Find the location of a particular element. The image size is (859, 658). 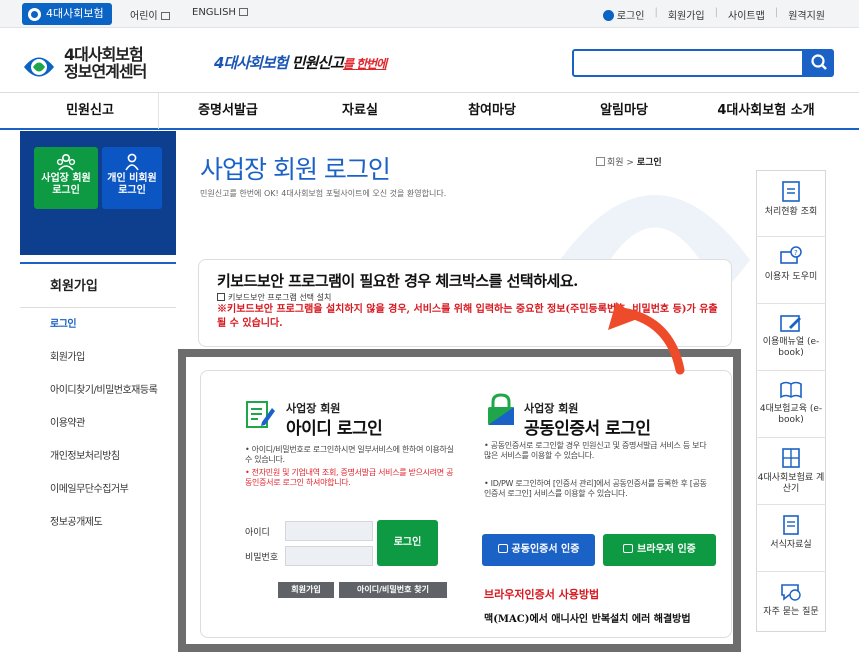

calculator-icon is located at coordinates (791, 458).